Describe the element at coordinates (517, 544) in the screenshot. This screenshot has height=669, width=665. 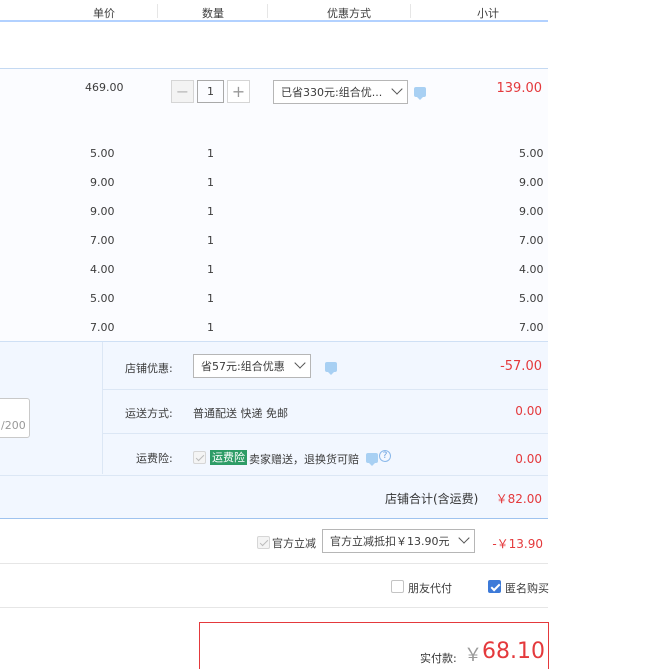
I see `official-discount-amount: -￥13.90` at that location.